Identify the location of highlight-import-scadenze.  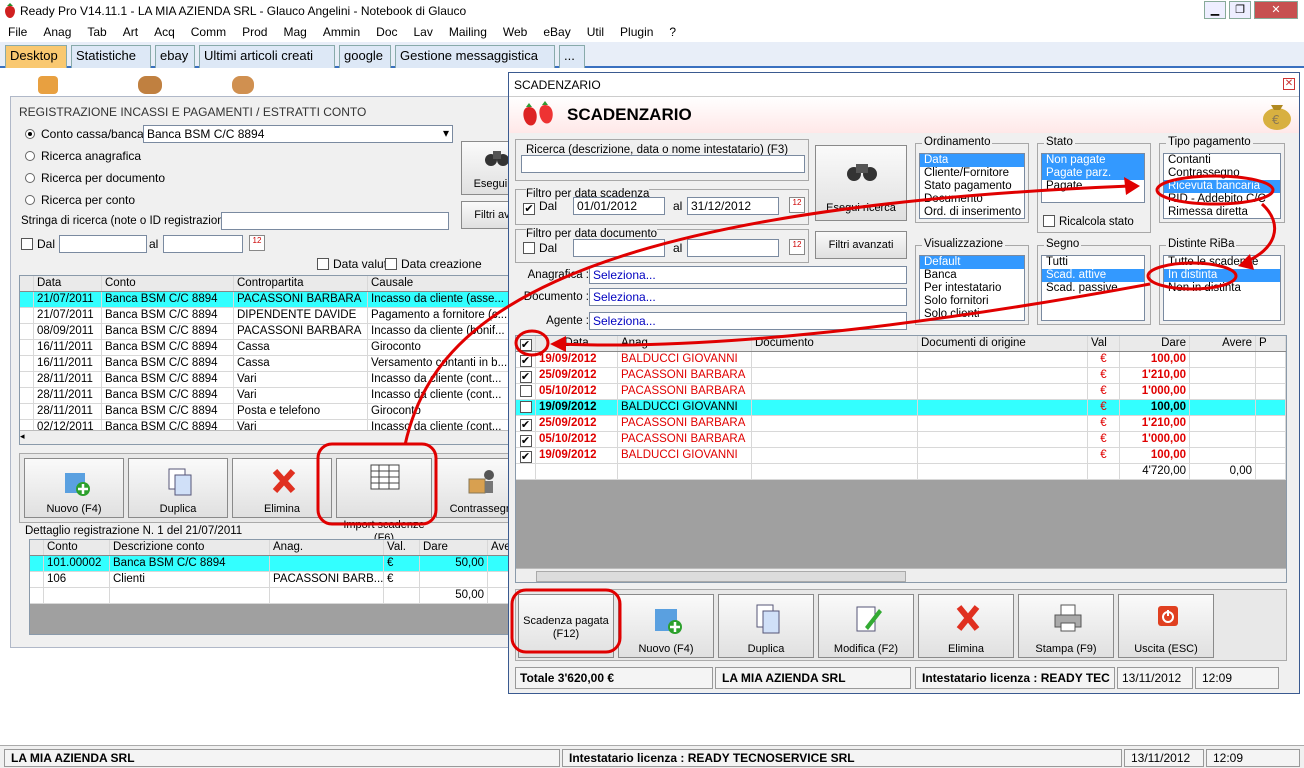
(377, 484).